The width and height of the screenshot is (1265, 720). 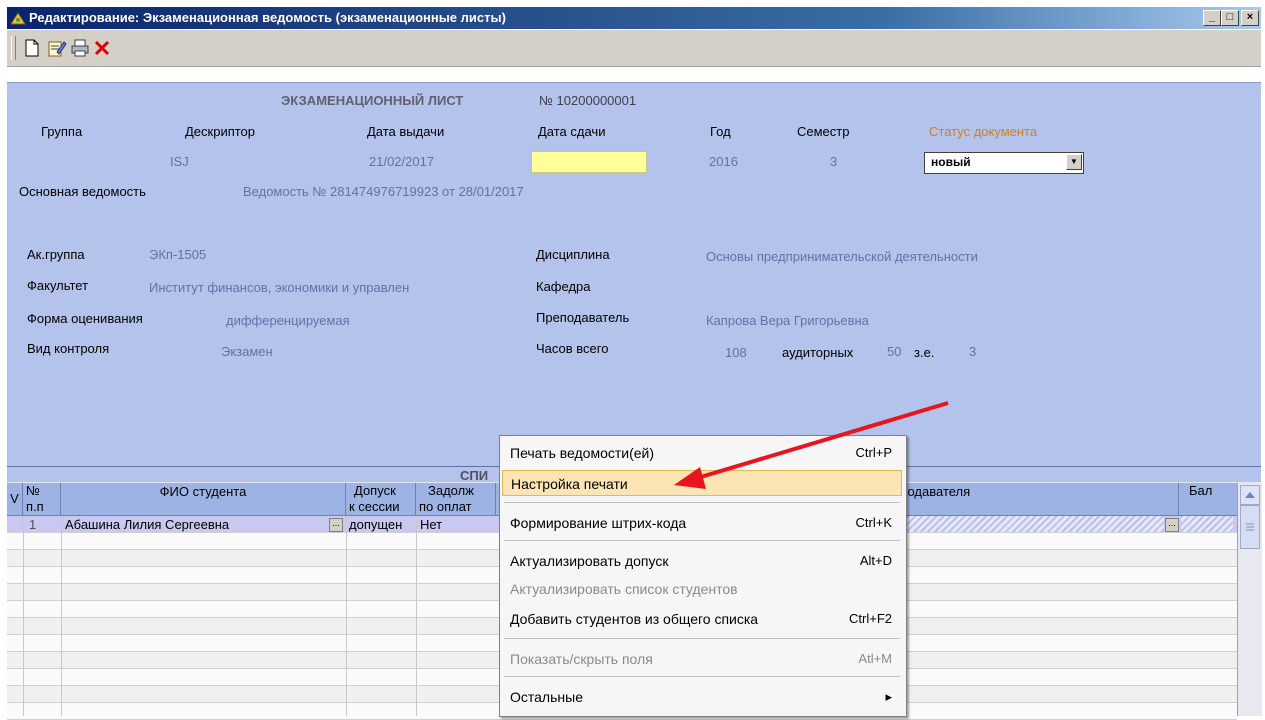 What do you see at coordinates (58, 285) in the screenshot?
I see `faculty-label: Факультет` at bounding box center [58, 285].